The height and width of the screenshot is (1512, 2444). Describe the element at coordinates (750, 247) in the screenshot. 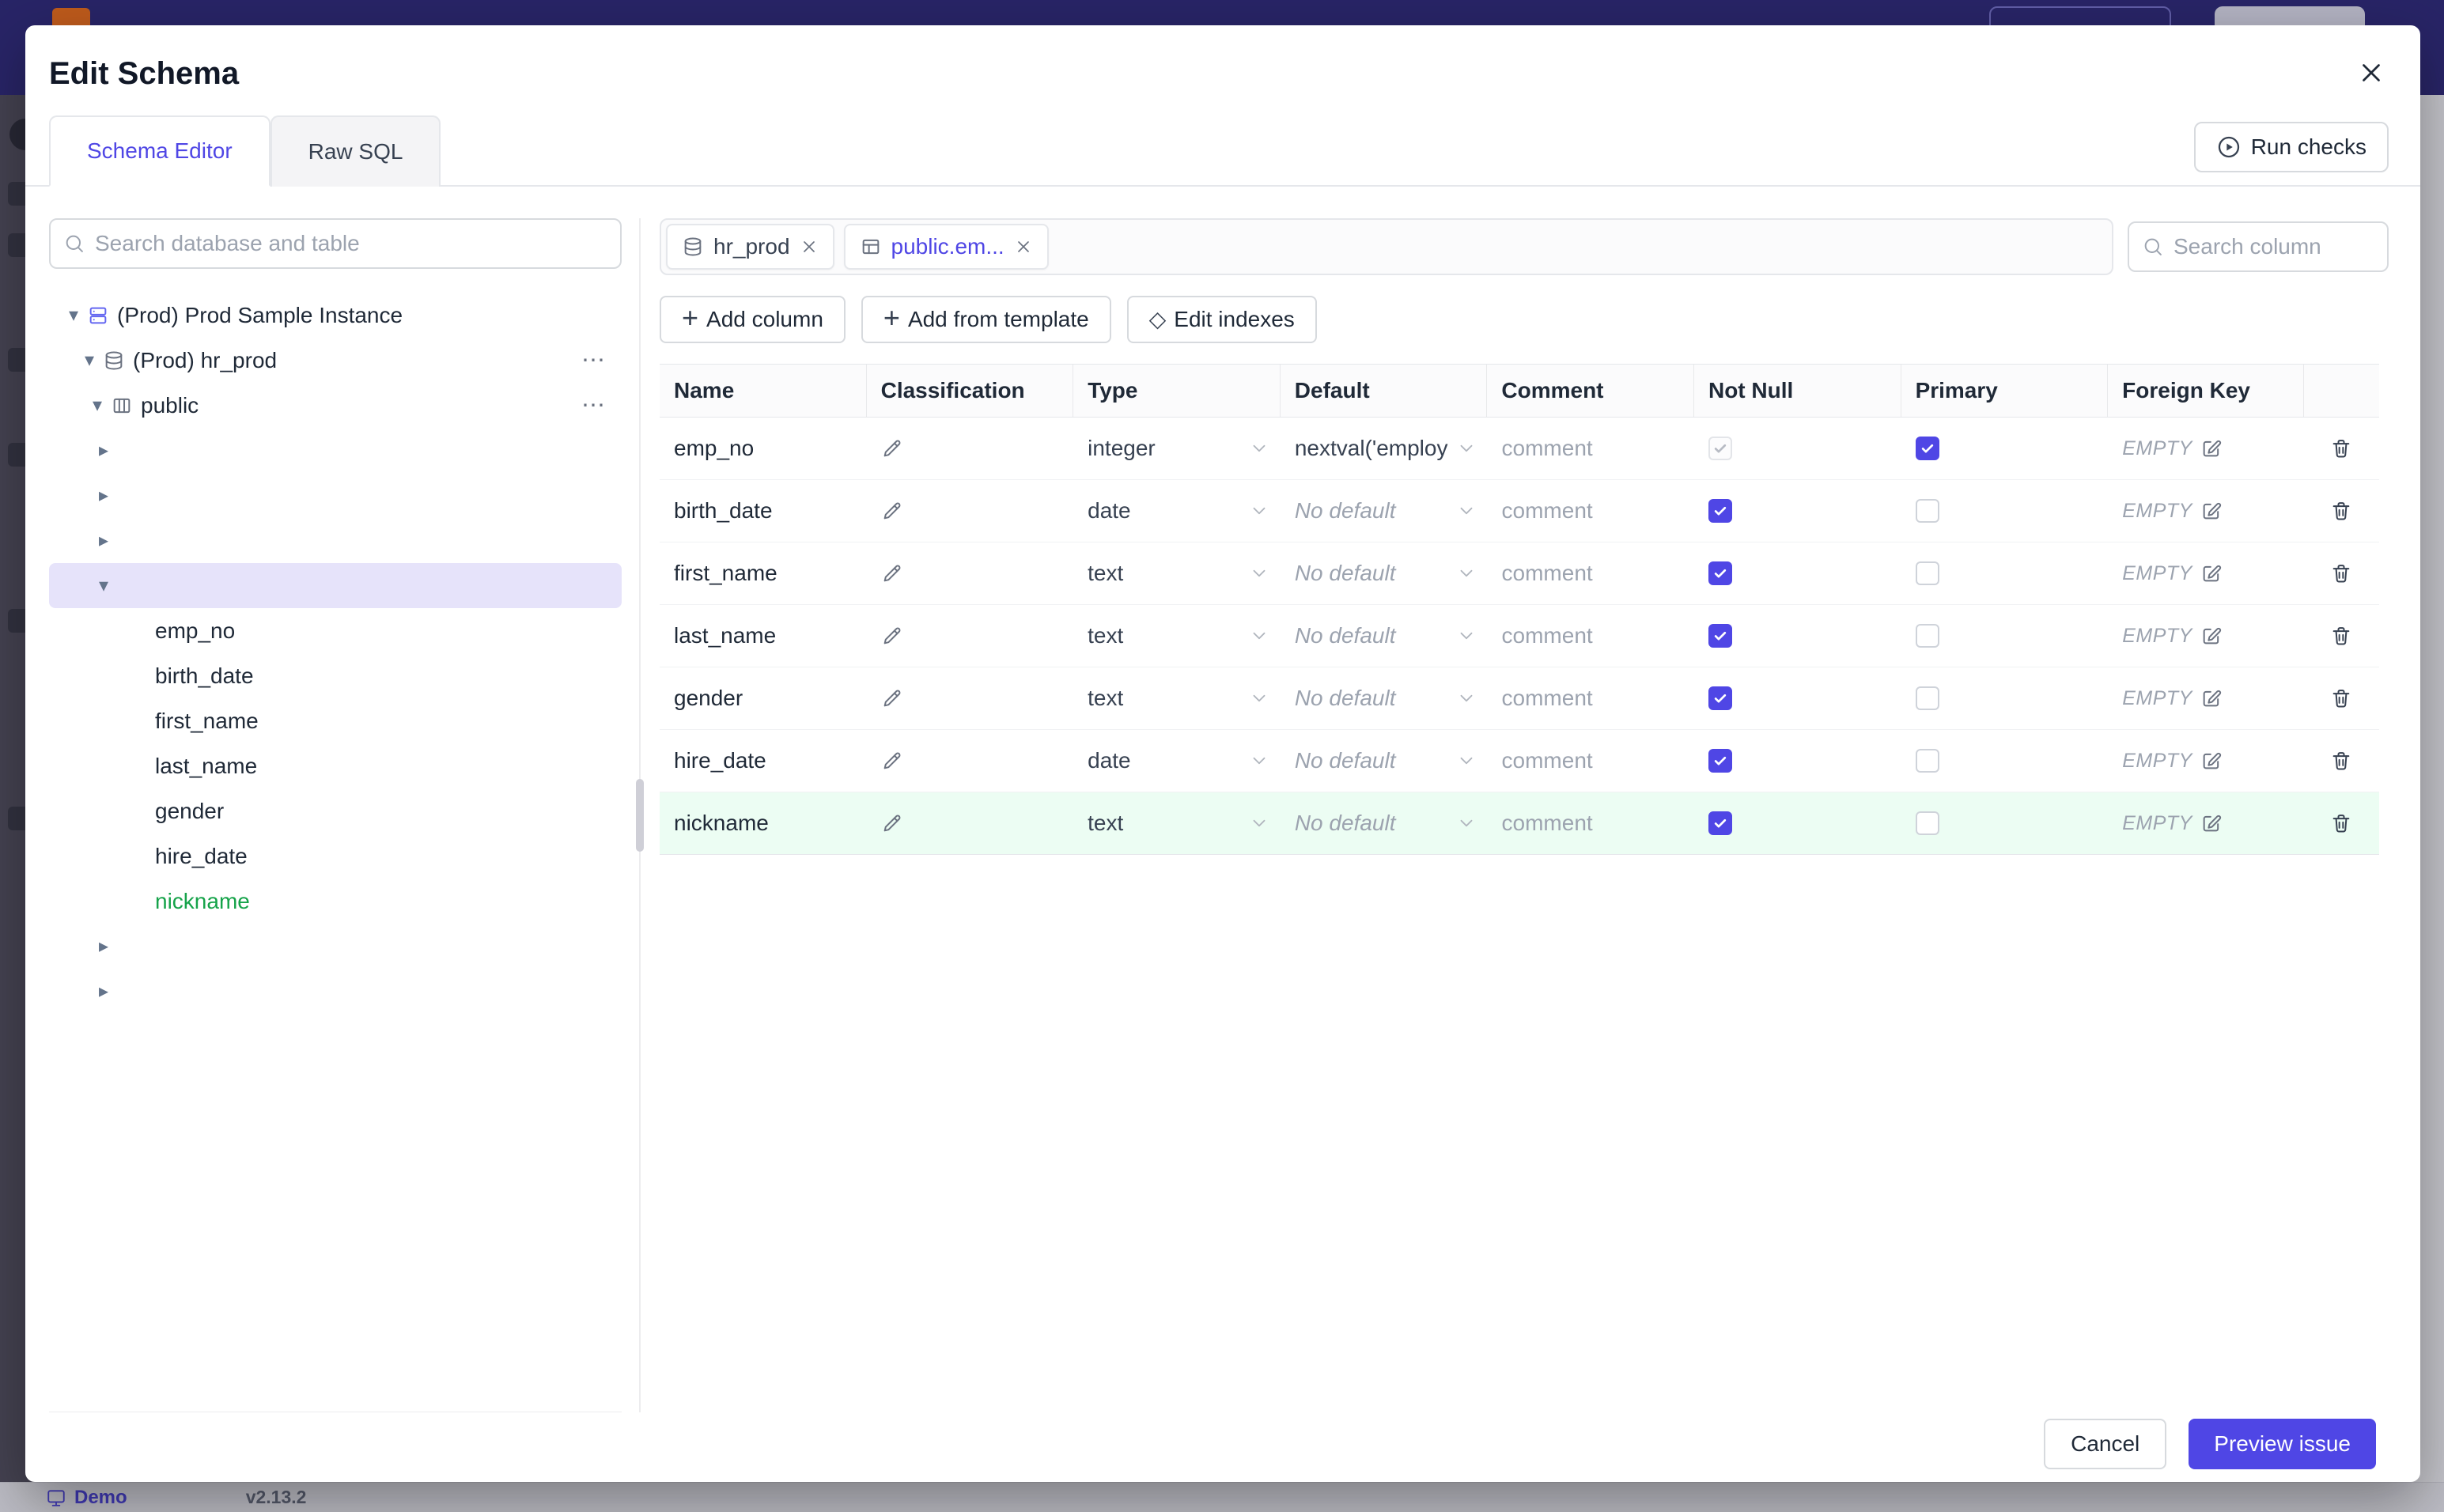

I see `tab-chip-hr-prod: hr_prod` at that location.